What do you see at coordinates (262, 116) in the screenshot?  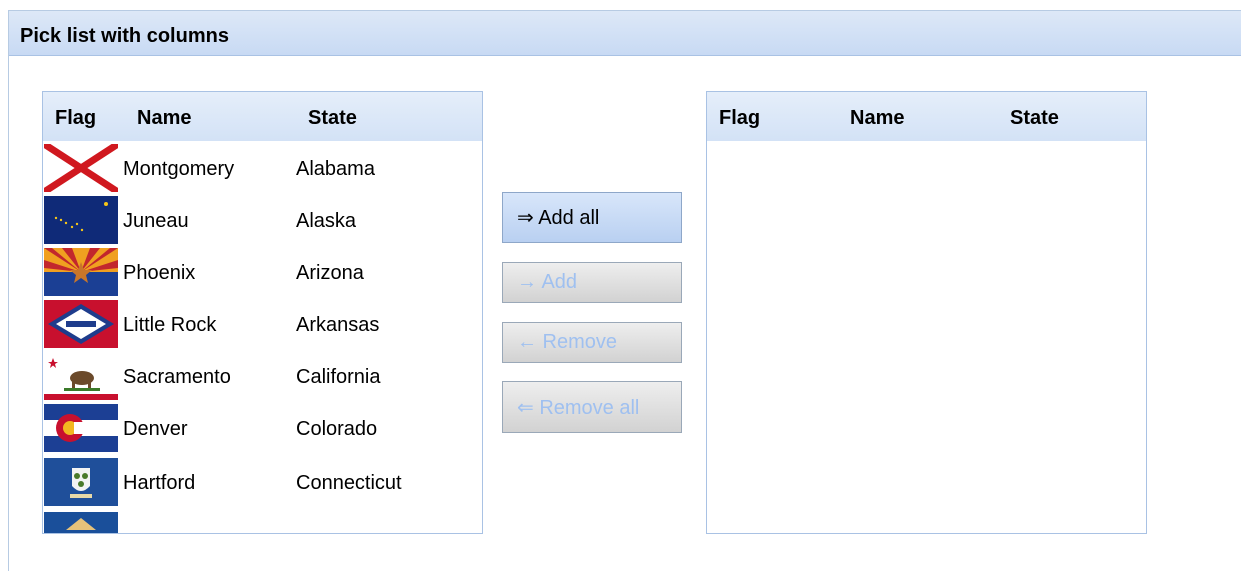 I see `source-list-header: Flag Name State` at bounding box center [262, 116].